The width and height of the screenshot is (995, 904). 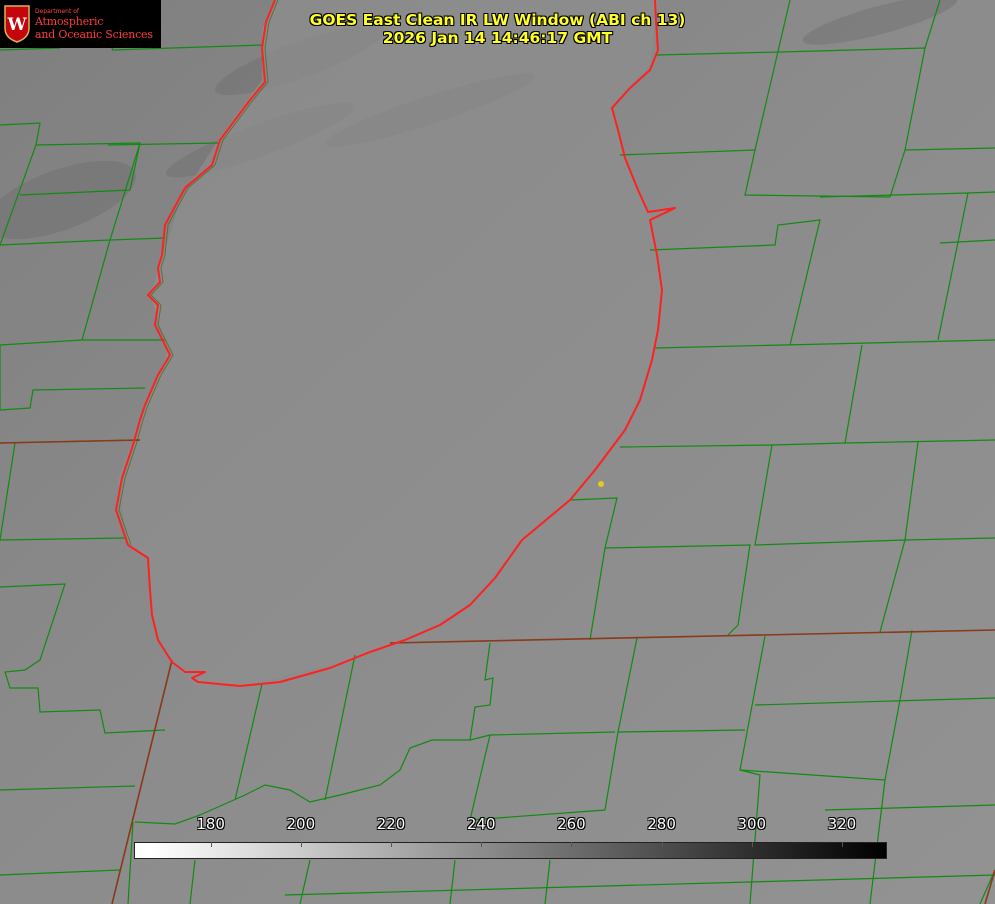 I want to click on colorbar-tick-label: 200, so click(x=301, y=824).